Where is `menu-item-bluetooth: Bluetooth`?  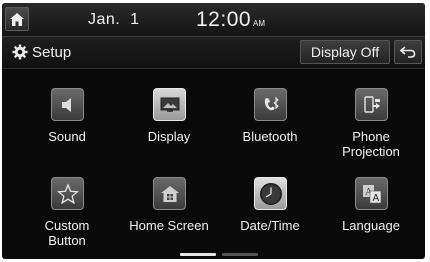 menu-item-bluetooth: Bluetooth is located at coordinates (270, 130).